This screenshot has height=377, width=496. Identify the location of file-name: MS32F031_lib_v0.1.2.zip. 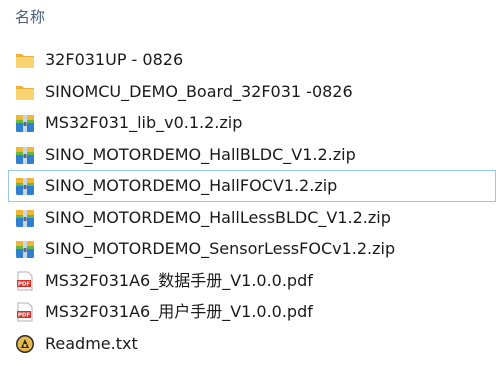
(144, 122).